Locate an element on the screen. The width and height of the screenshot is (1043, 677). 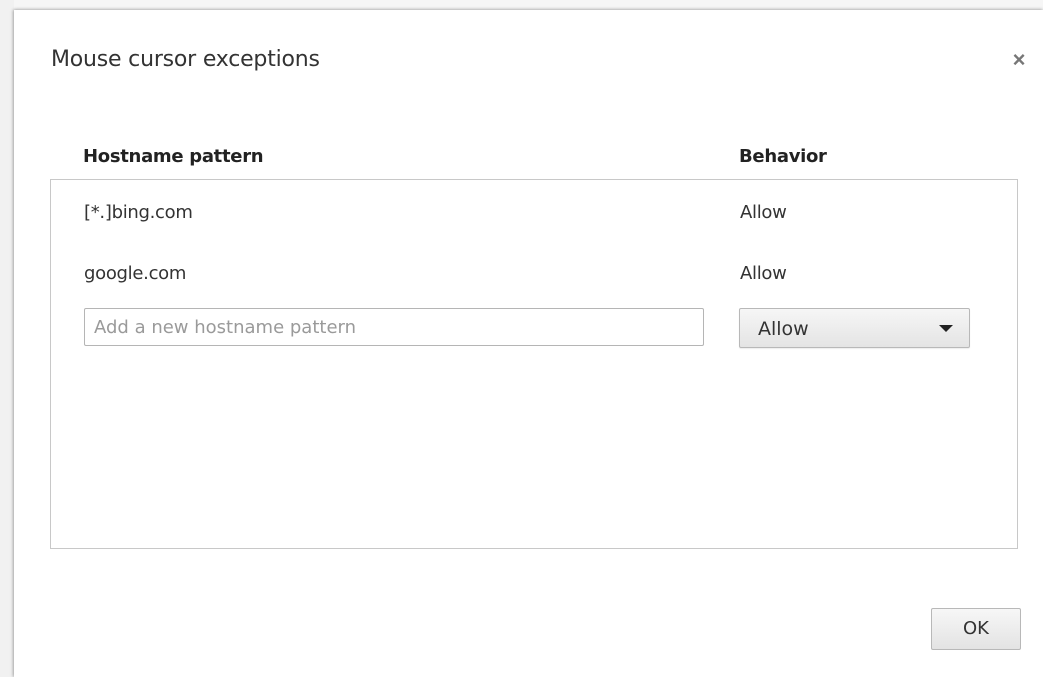
ok-button: OK is located at coordinates (976, 629).